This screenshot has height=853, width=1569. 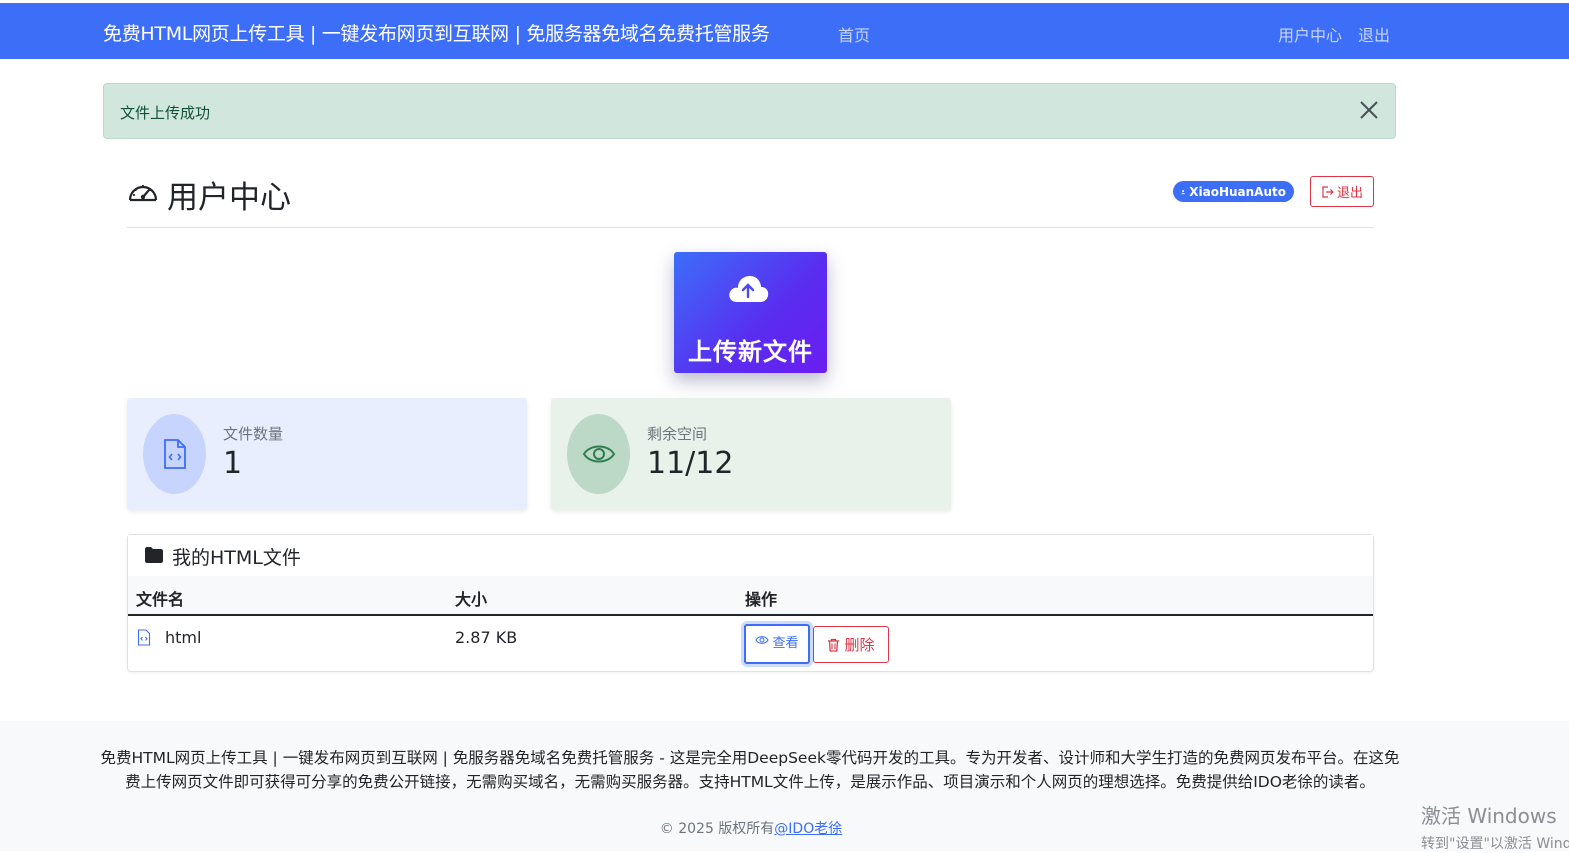 I want to click on file-count-value: 1, so click(x=233, y=463).